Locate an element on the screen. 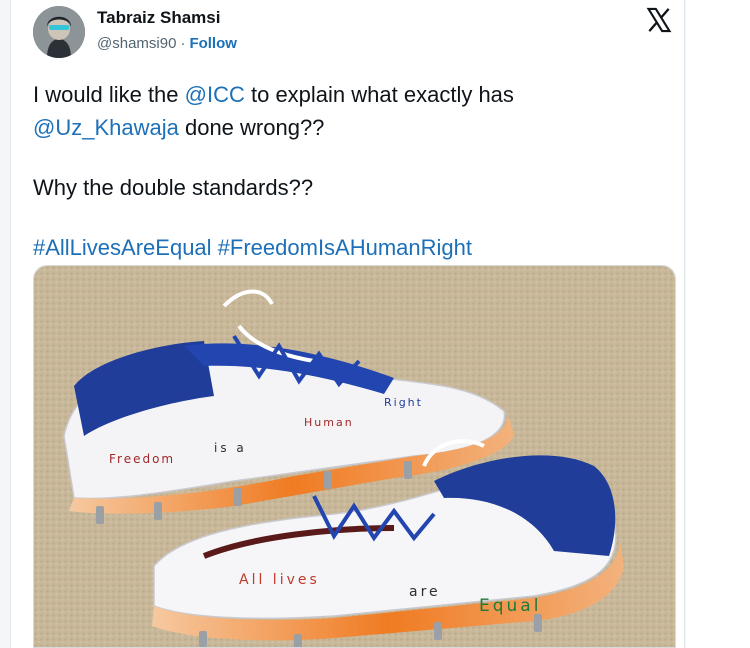 The image size is (750, 648). text-segment: done wrong?? is located at coordinates (251, 127).